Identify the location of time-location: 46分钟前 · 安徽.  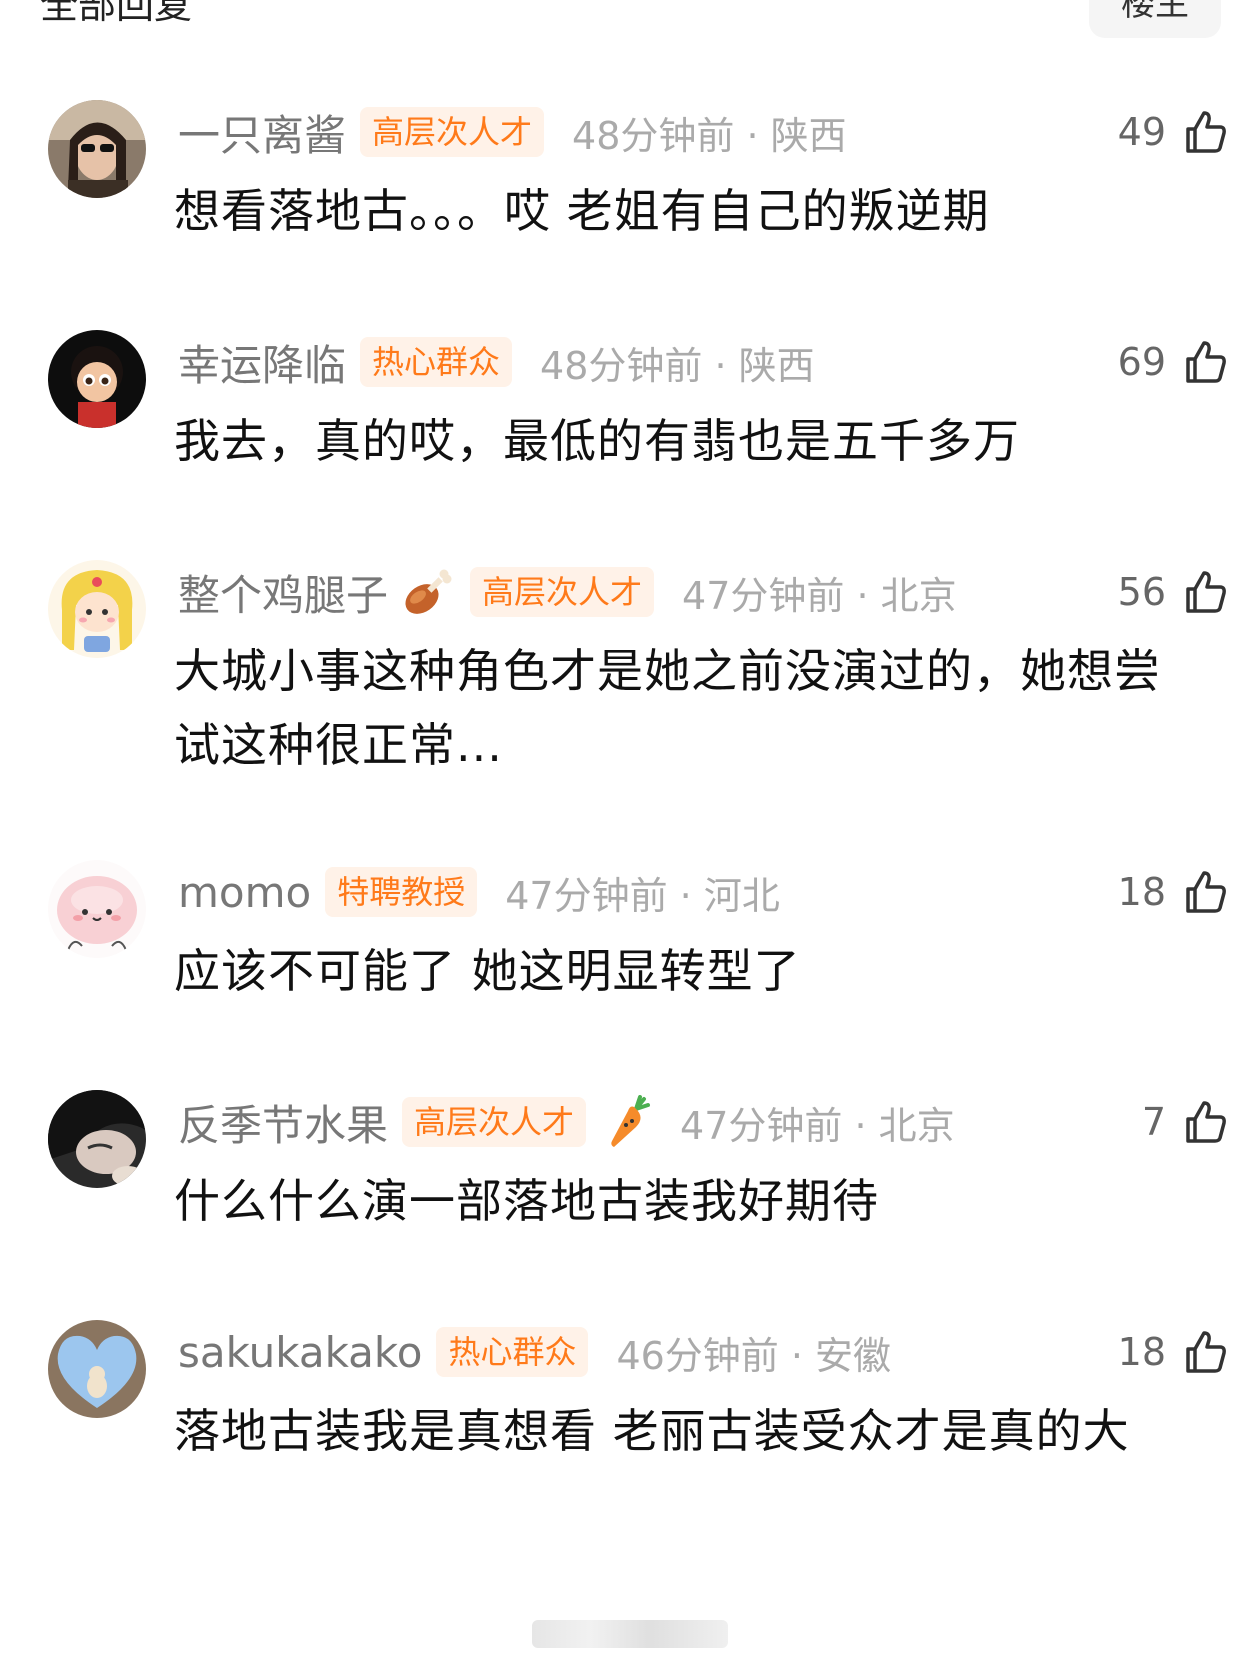
(754, 1355).